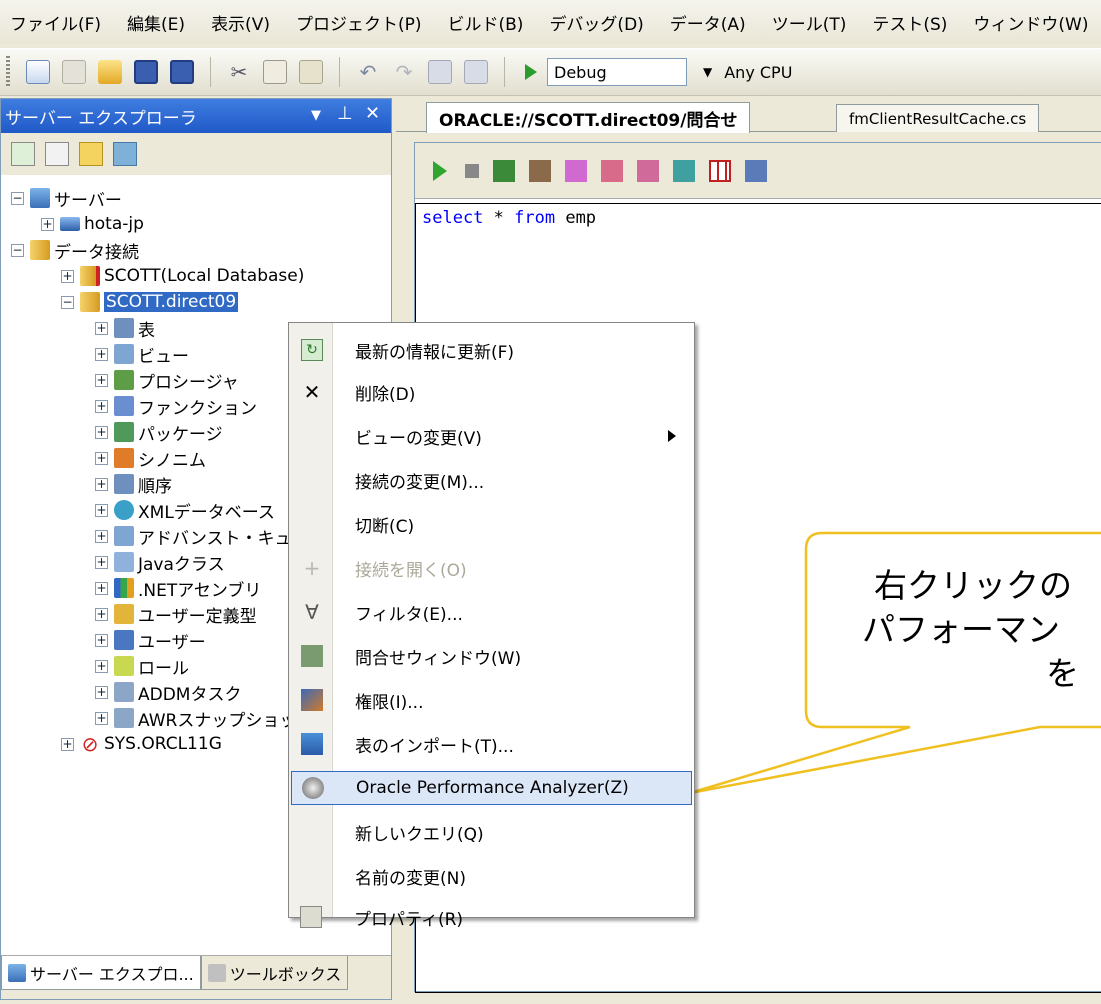 The height and width of the screenshot is (1004, 1101). I want to click on auto-hide-pin-icon: ⊥, so click(345, 113).